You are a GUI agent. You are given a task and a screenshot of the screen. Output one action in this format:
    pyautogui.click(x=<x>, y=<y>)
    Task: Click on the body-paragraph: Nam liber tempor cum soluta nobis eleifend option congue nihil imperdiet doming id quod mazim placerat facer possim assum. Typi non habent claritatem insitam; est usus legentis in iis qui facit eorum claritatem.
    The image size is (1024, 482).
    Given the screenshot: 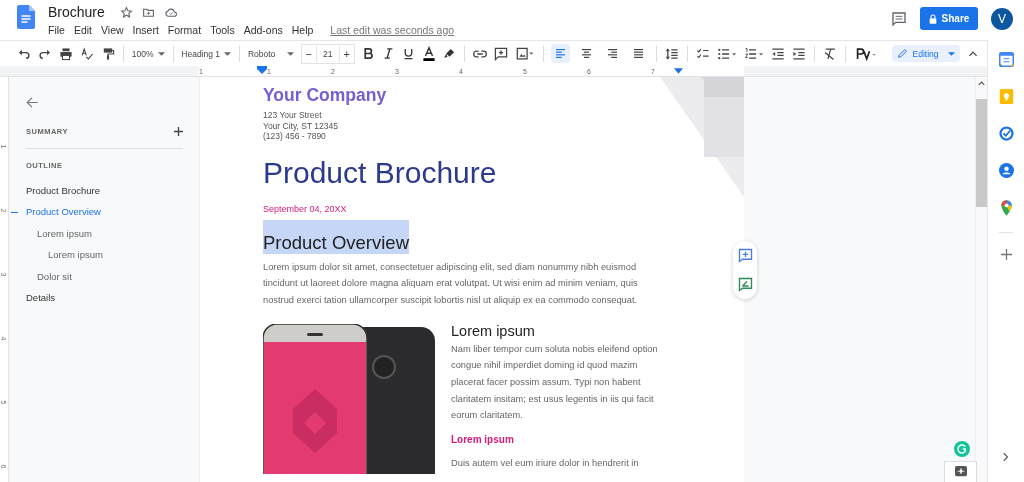 What is the action you would take?
    pyautogui.click(x=555, y=382)
    